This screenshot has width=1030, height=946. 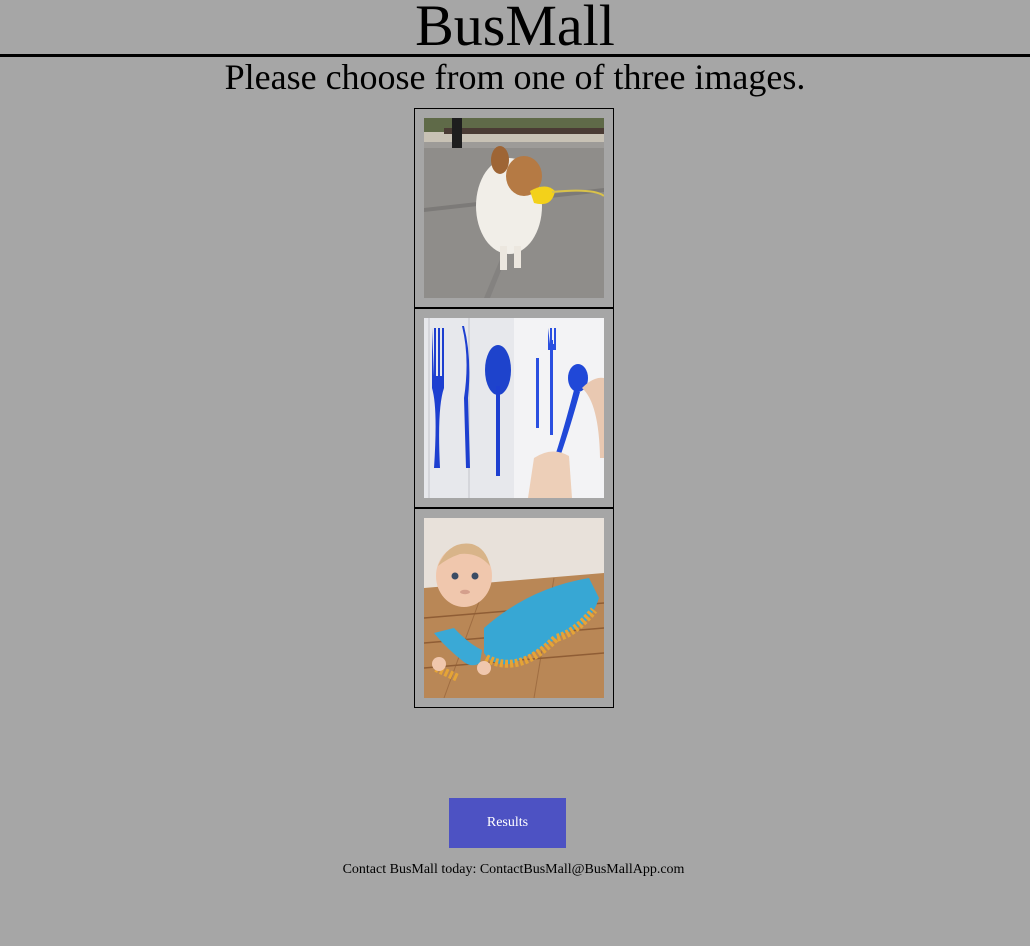 I want to click on product-choice-usb, so click(x=514, y=408).